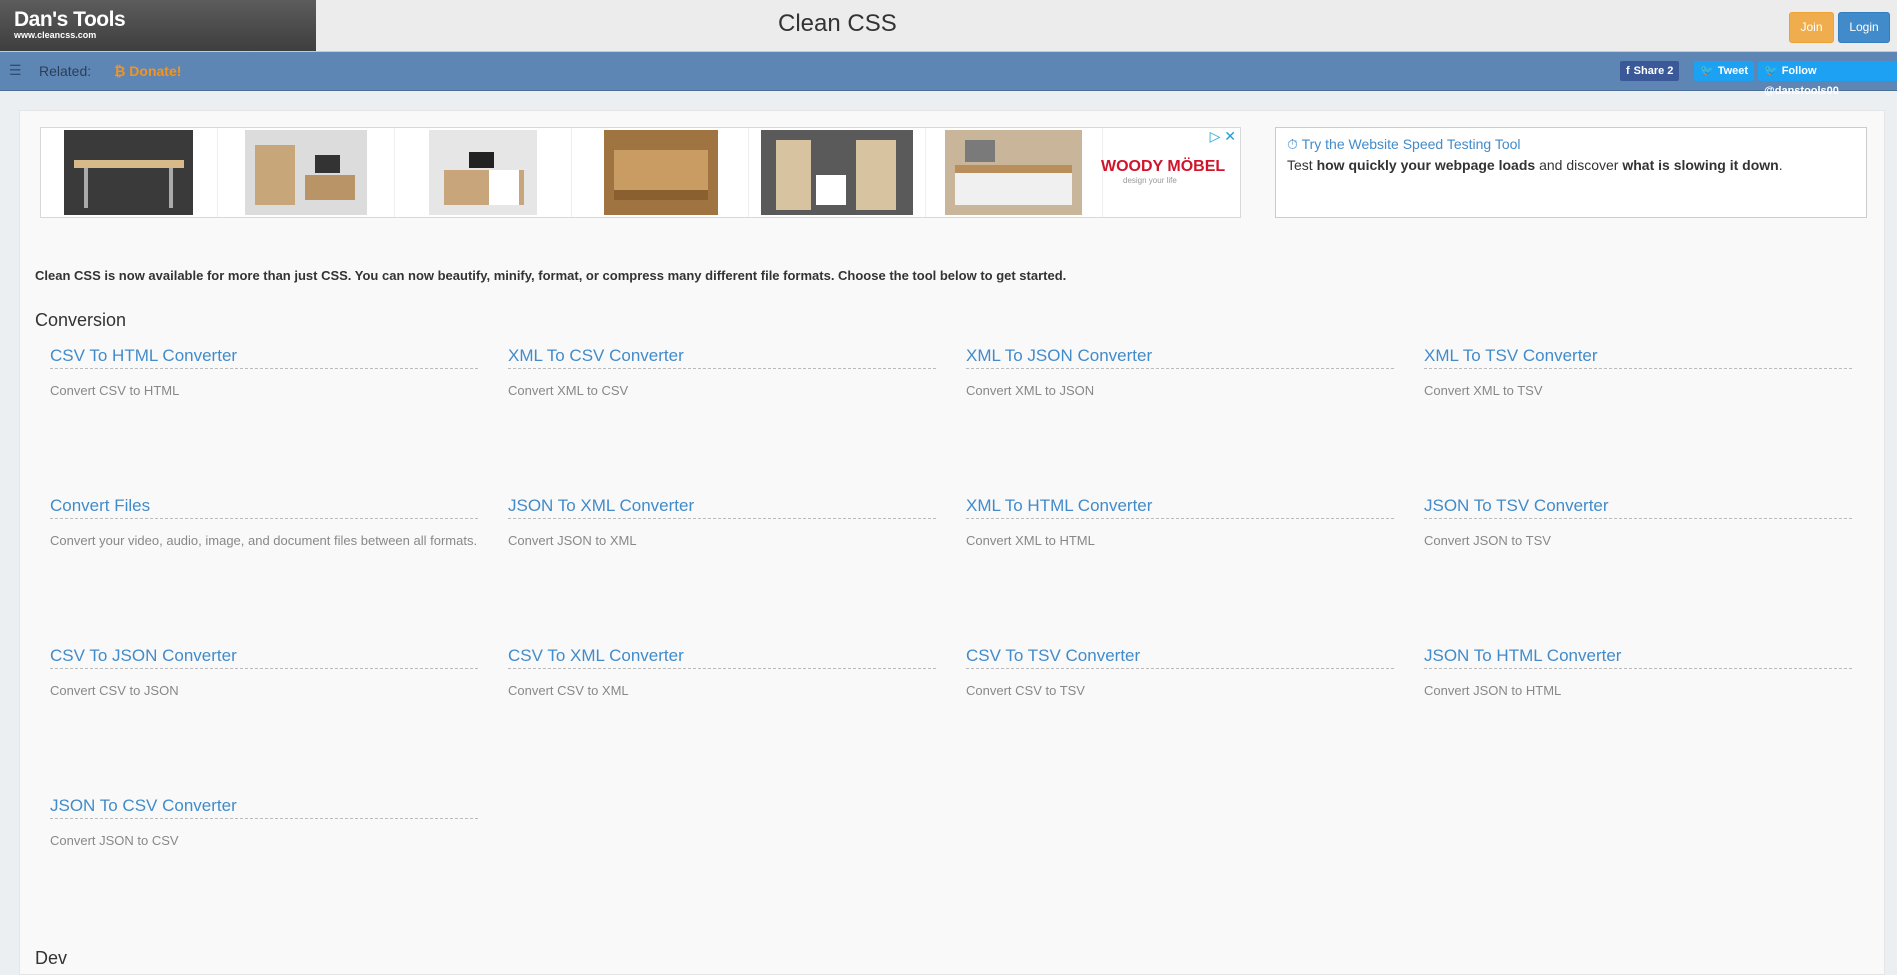 This screenshot has height=975, width=1897. Describe the element at coordinates (1579, 165) in the screenshot. I see `speed-desc-3: and discover` at that location.